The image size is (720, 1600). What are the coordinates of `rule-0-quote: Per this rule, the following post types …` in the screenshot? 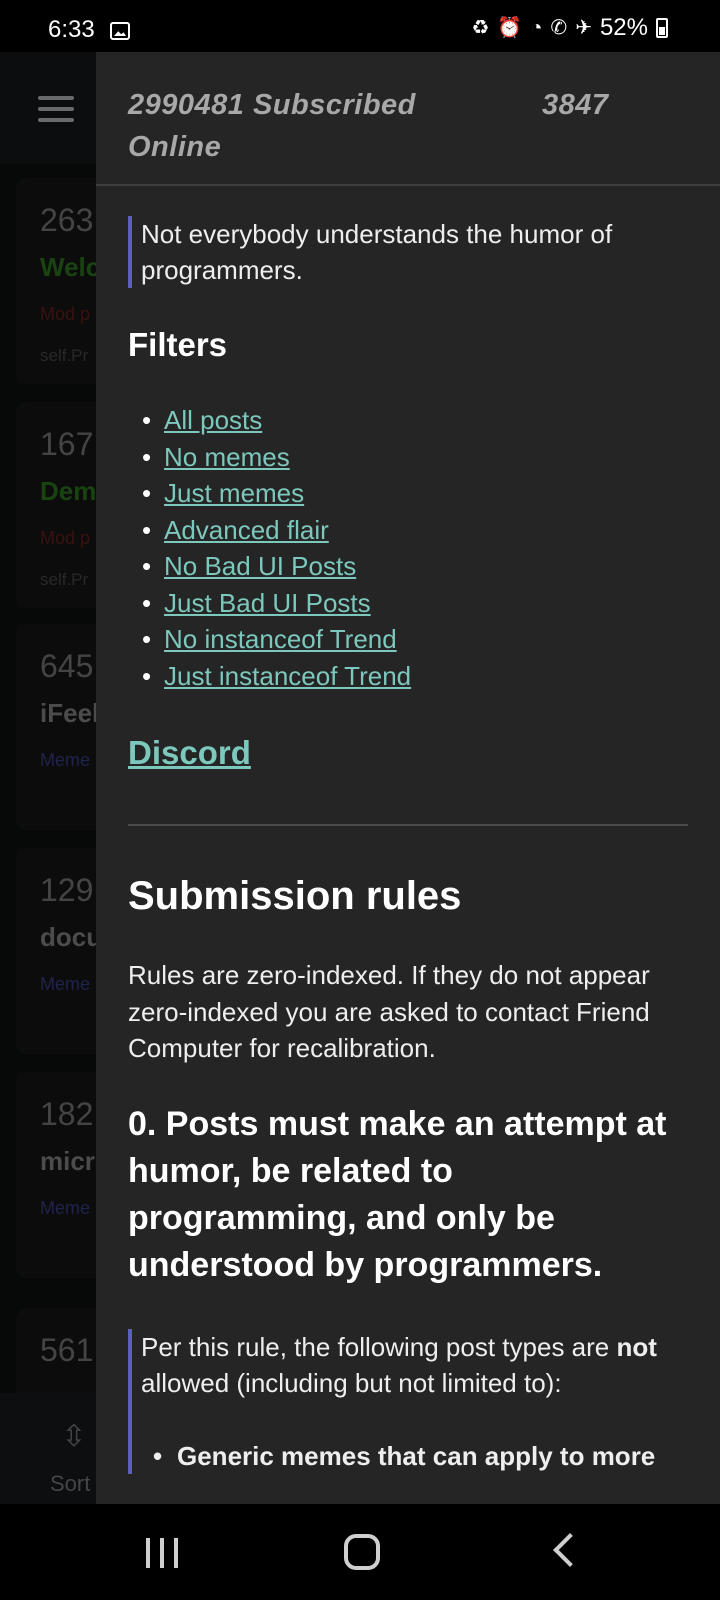 It's located at (408, 1401).